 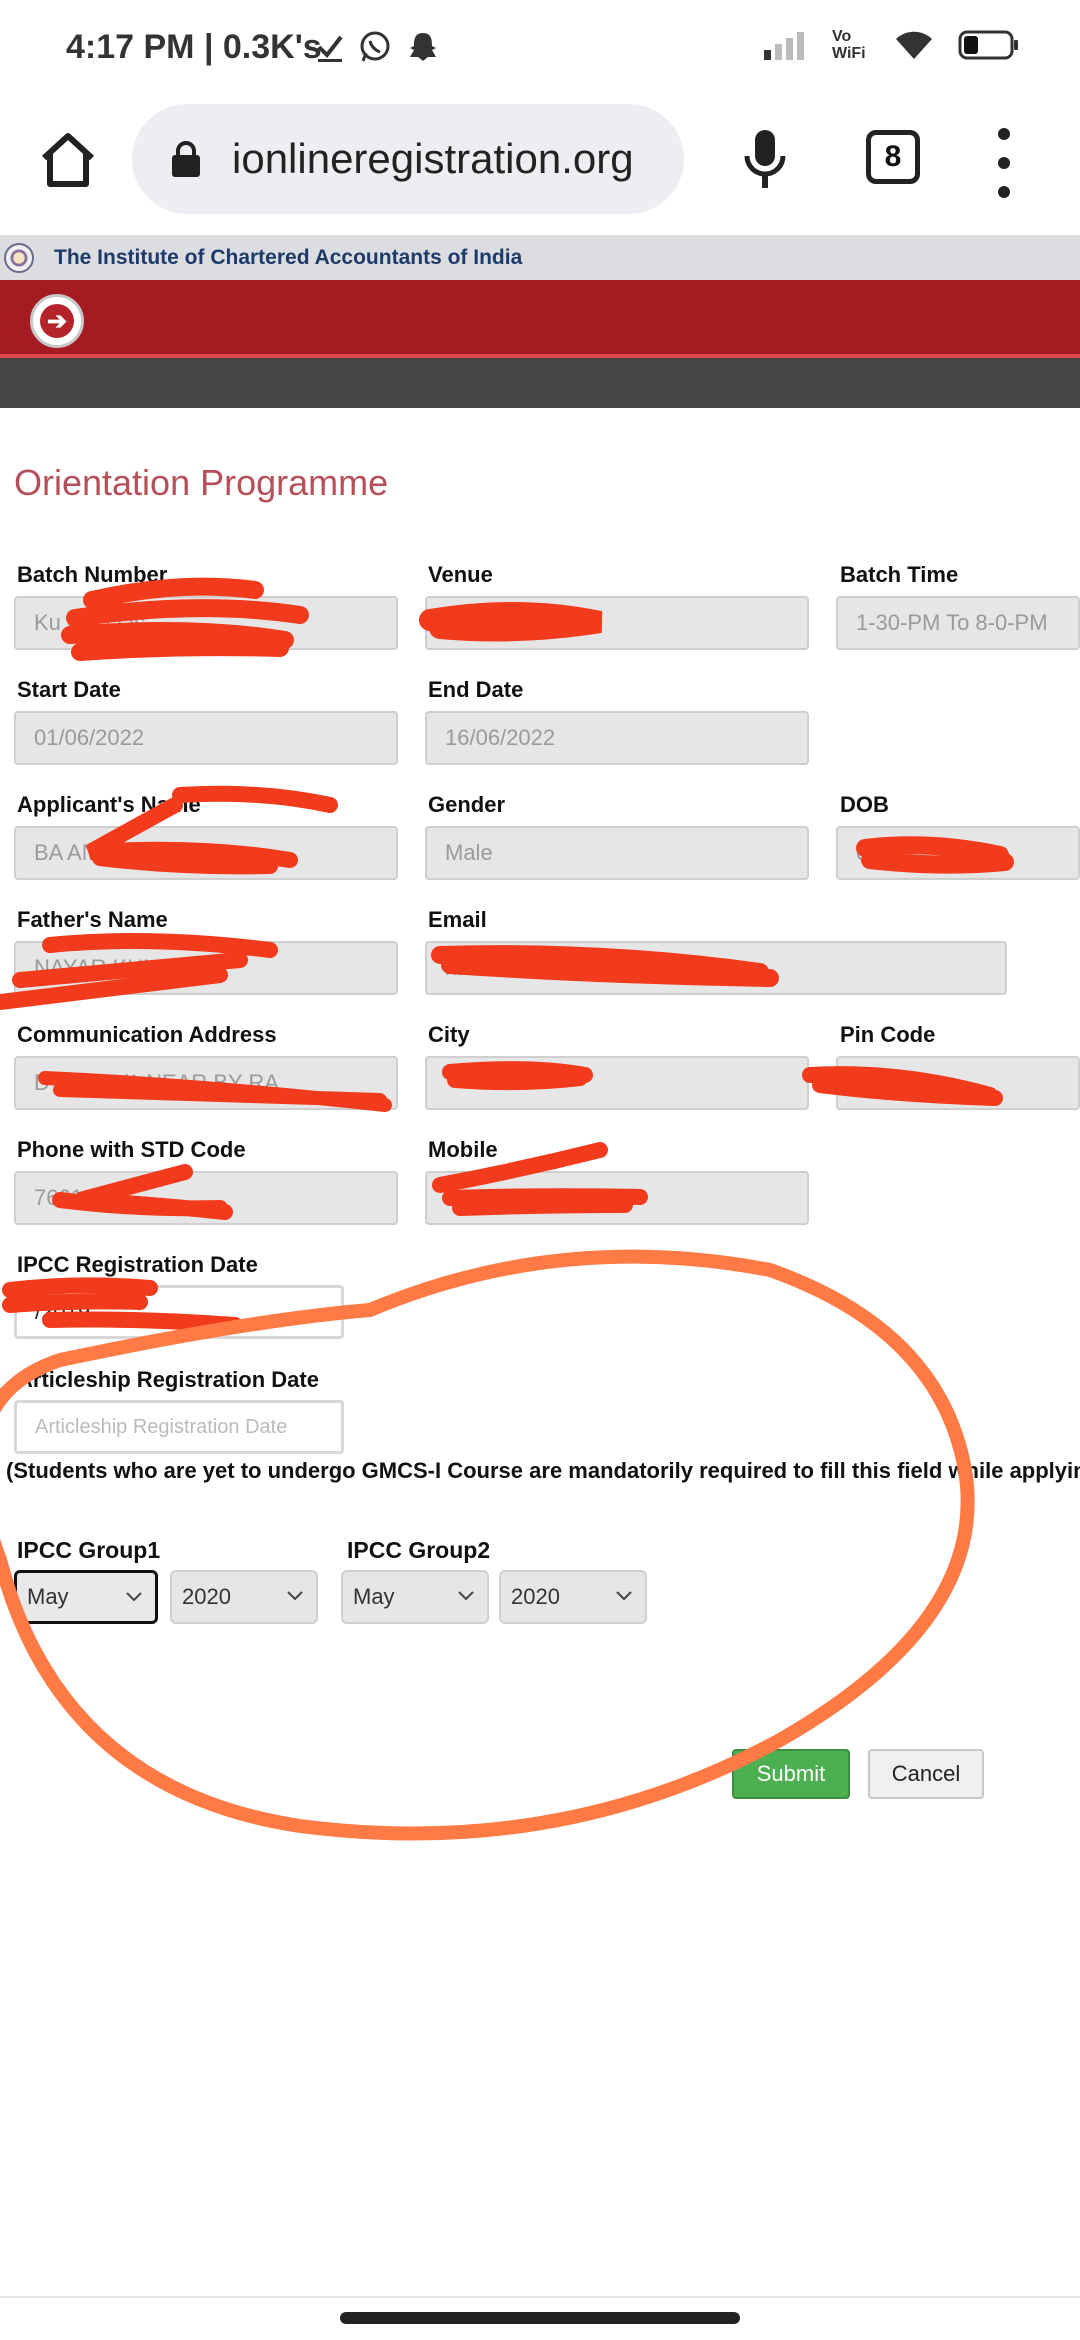 What do you see at coordinates (69, 689) in the screenshot?
I see `start-date-label: Start Date` at bounding box center [69, 689].